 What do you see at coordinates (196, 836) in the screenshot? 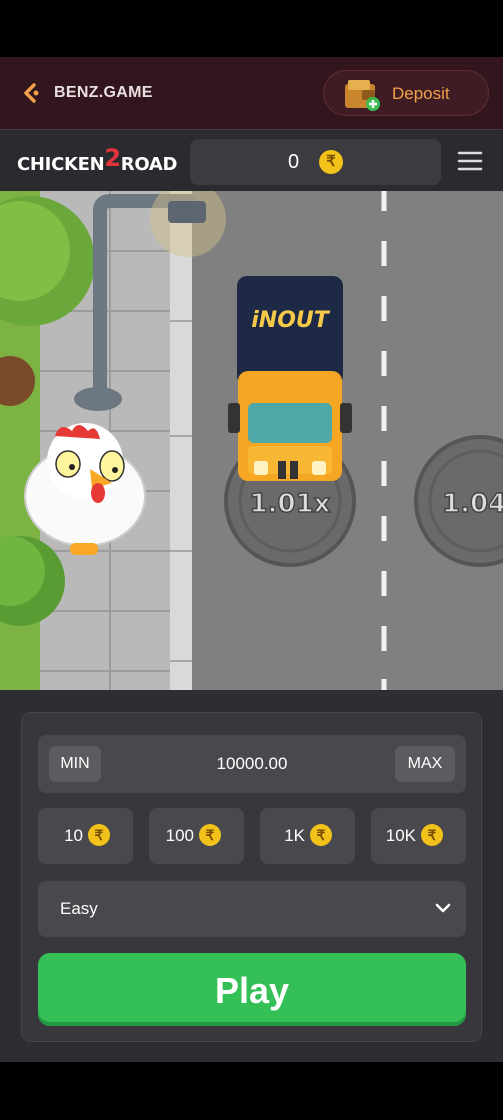
I see `quick-bet-100-button: 100 ₹` at bounding box center [196, 836].